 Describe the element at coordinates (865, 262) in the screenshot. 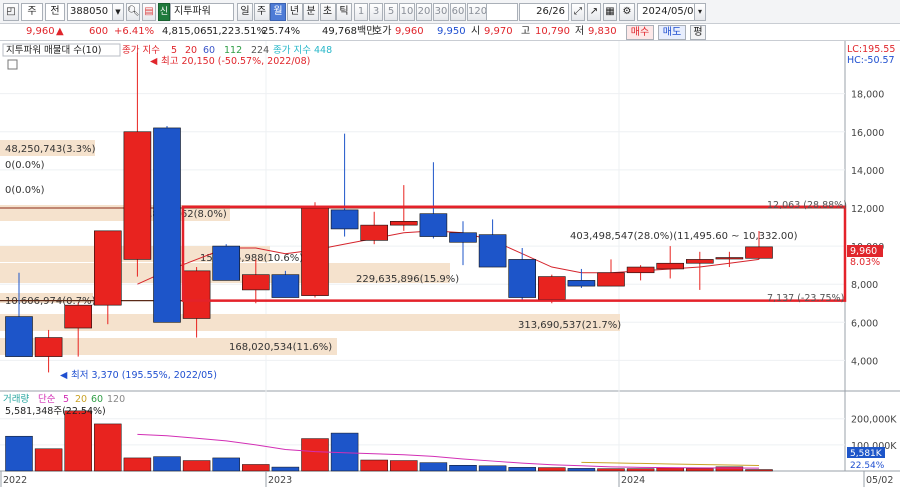

I see `current-pct-label: 8.03%` at that location.